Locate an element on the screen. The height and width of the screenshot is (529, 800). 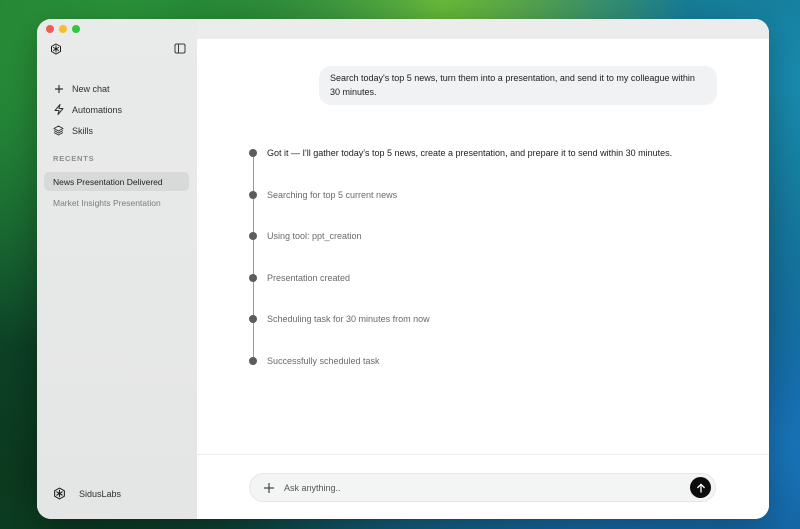
window-controls is located at coordinates (63, 29).